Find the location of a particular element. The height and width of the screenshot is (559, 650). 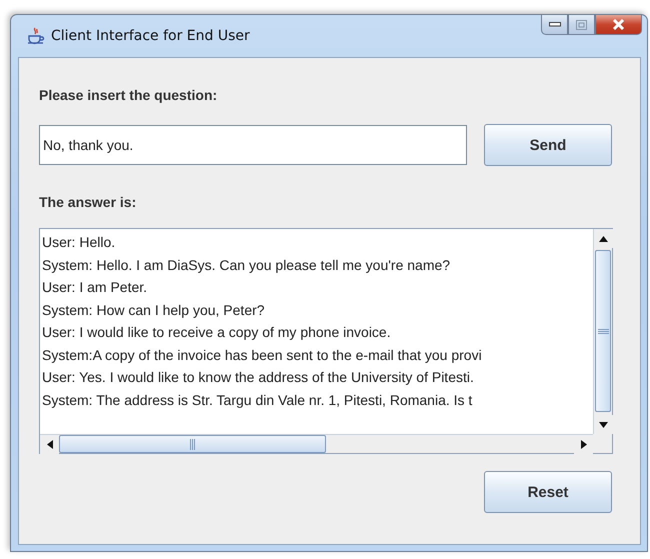

up-arrow-icon is located at coordinates (603, 238).